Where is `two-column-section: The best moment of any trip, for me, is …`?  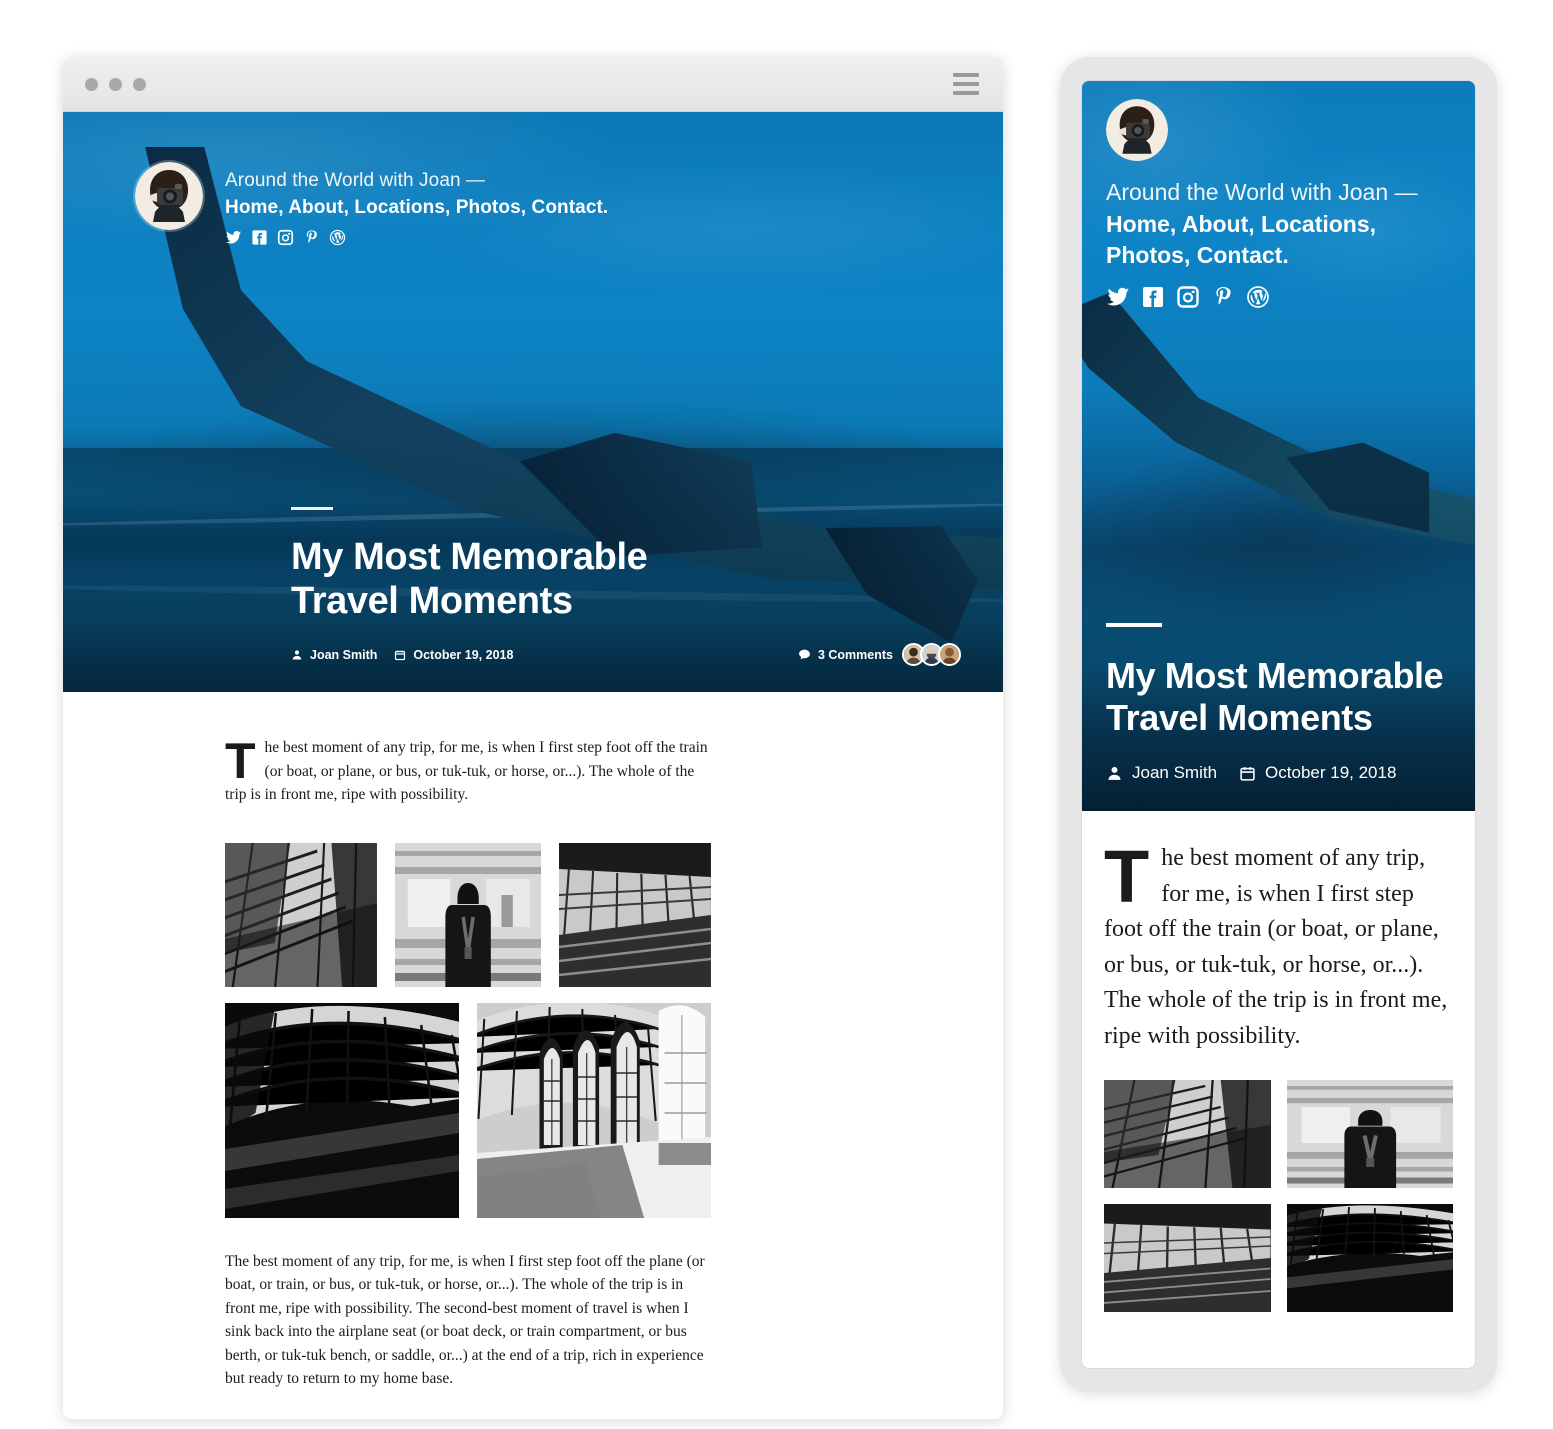
two-column-section: The best moment of any trip, for me, is … is located at coordinates (468, 1418).